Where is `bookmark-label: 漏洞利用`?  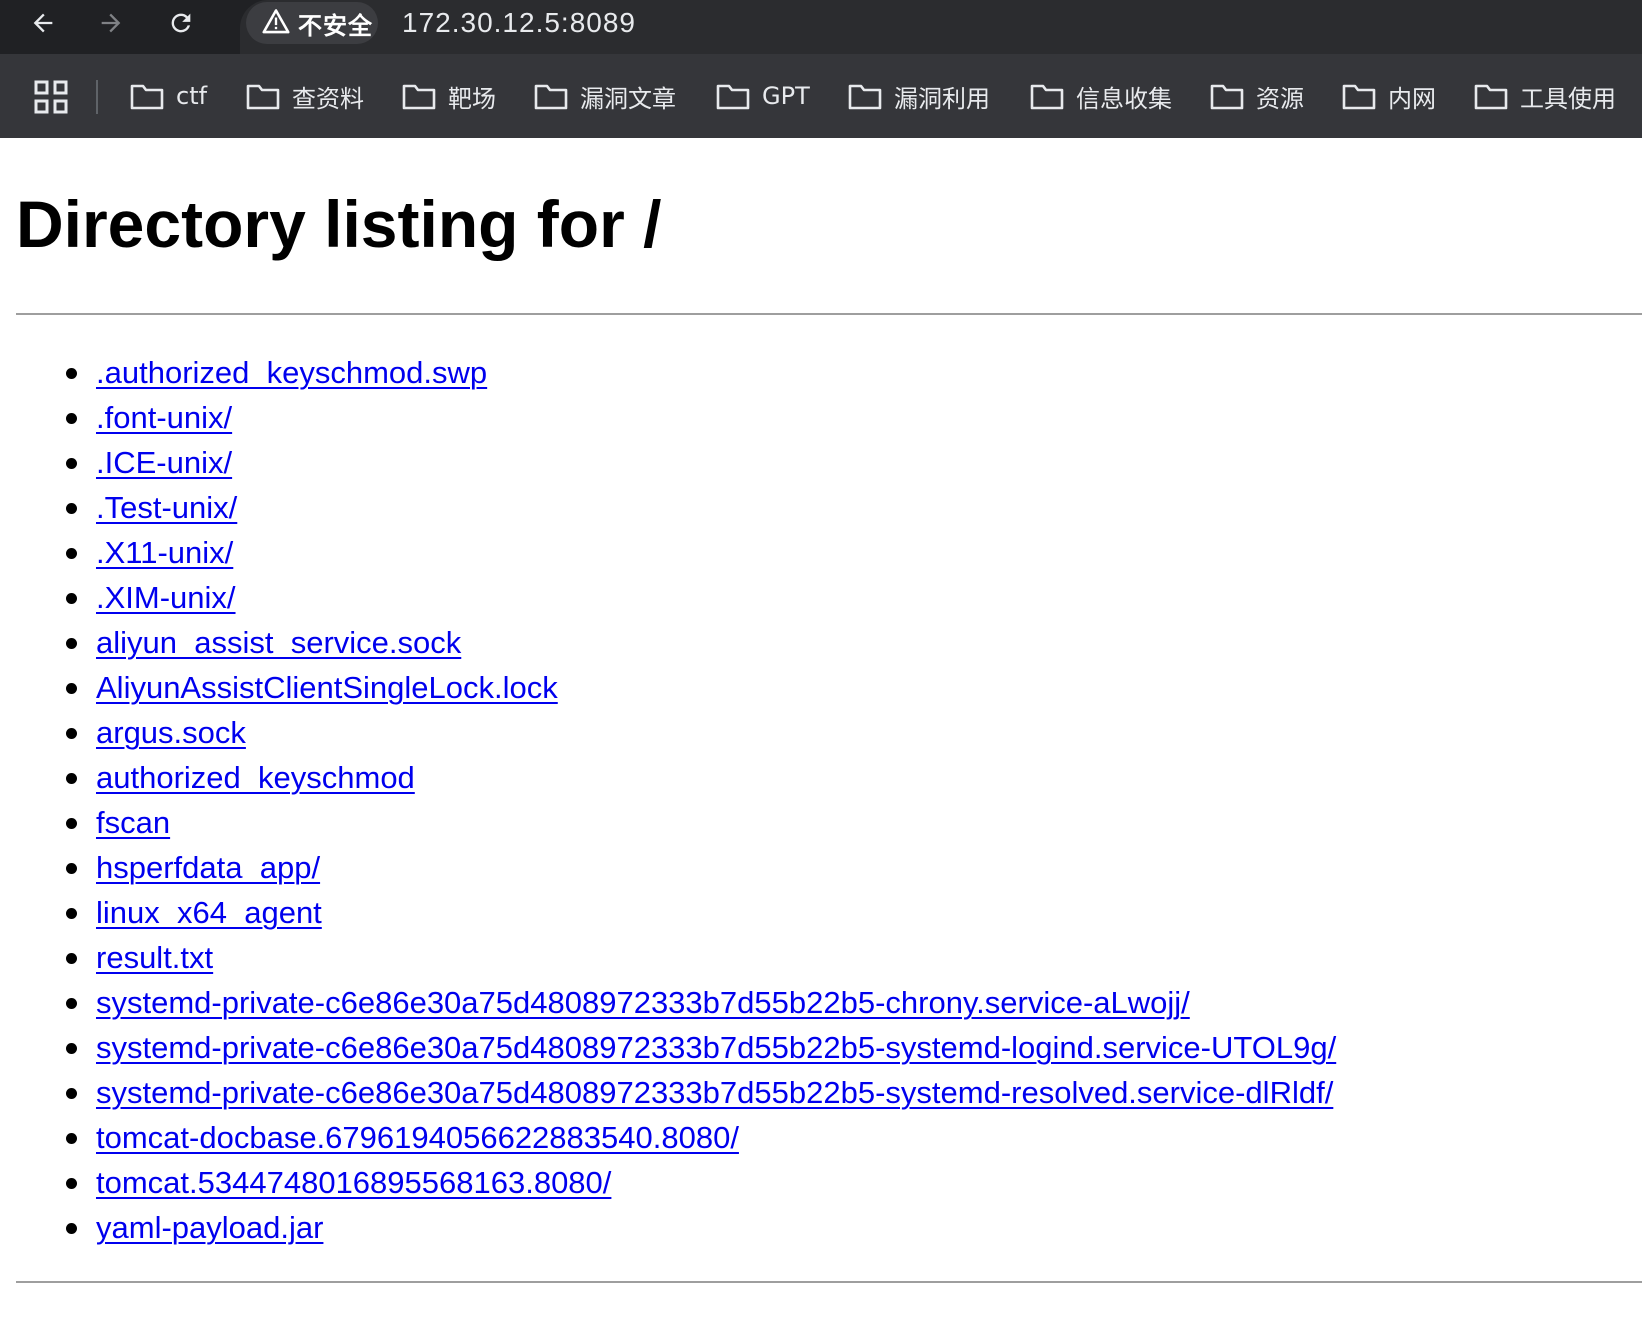 bookmark-label: 漏洞利用 is located at coordinates (942, 98).